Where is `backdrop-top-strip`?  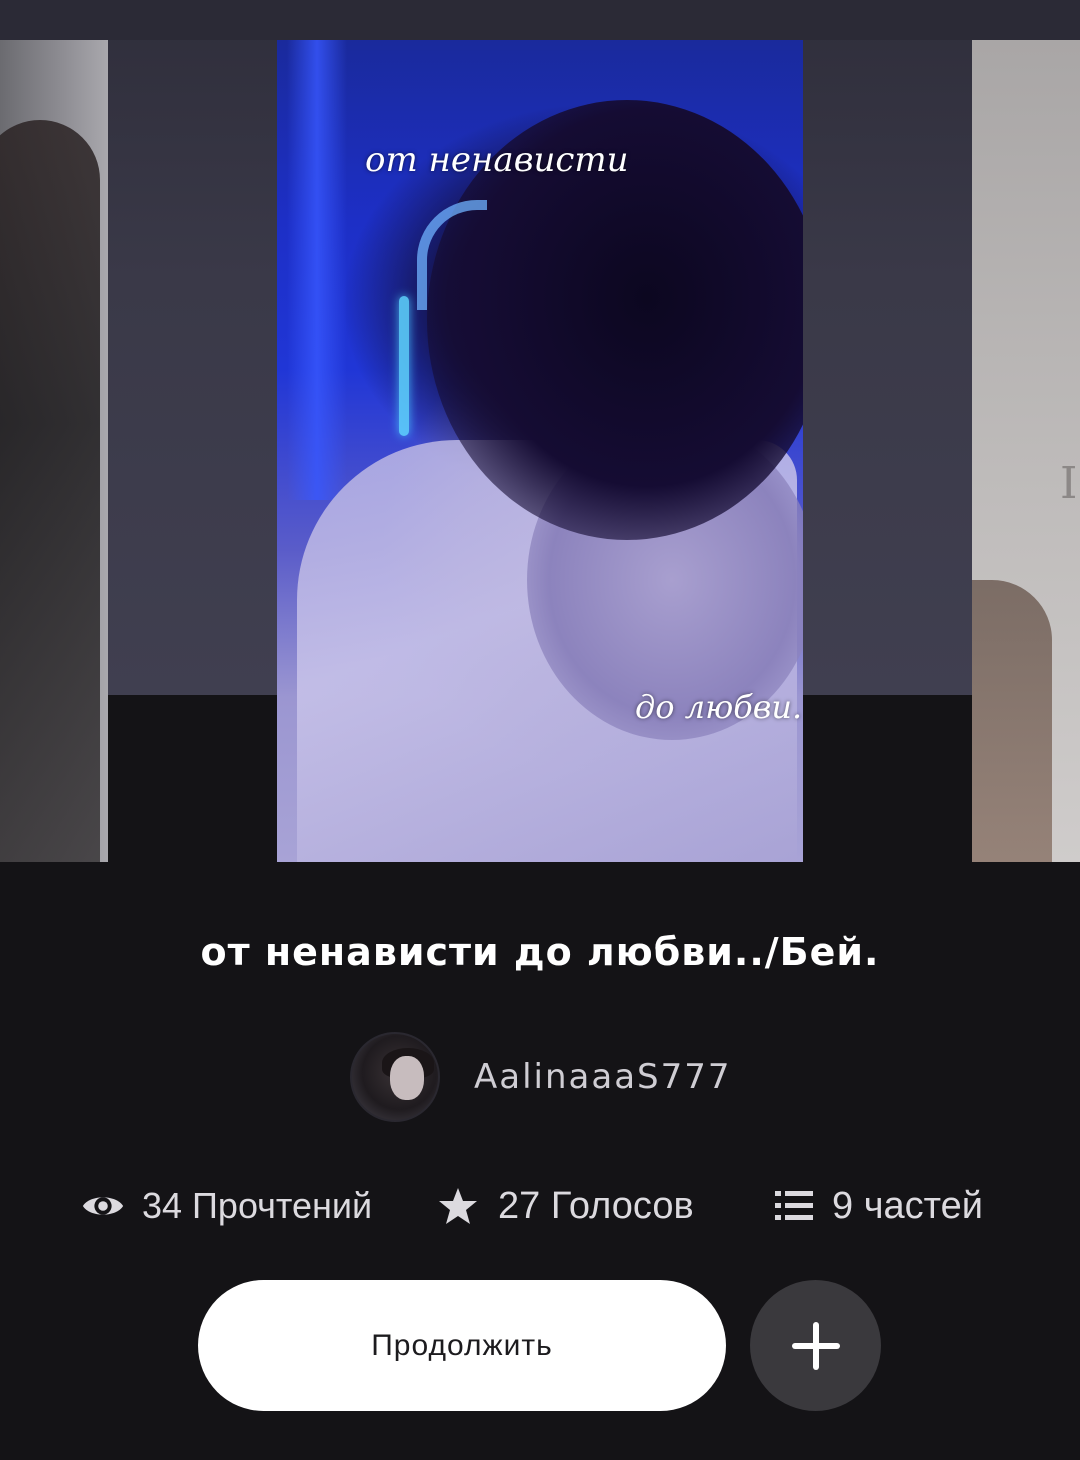
backdrop-top-strip is located at coordinates (540, 20).